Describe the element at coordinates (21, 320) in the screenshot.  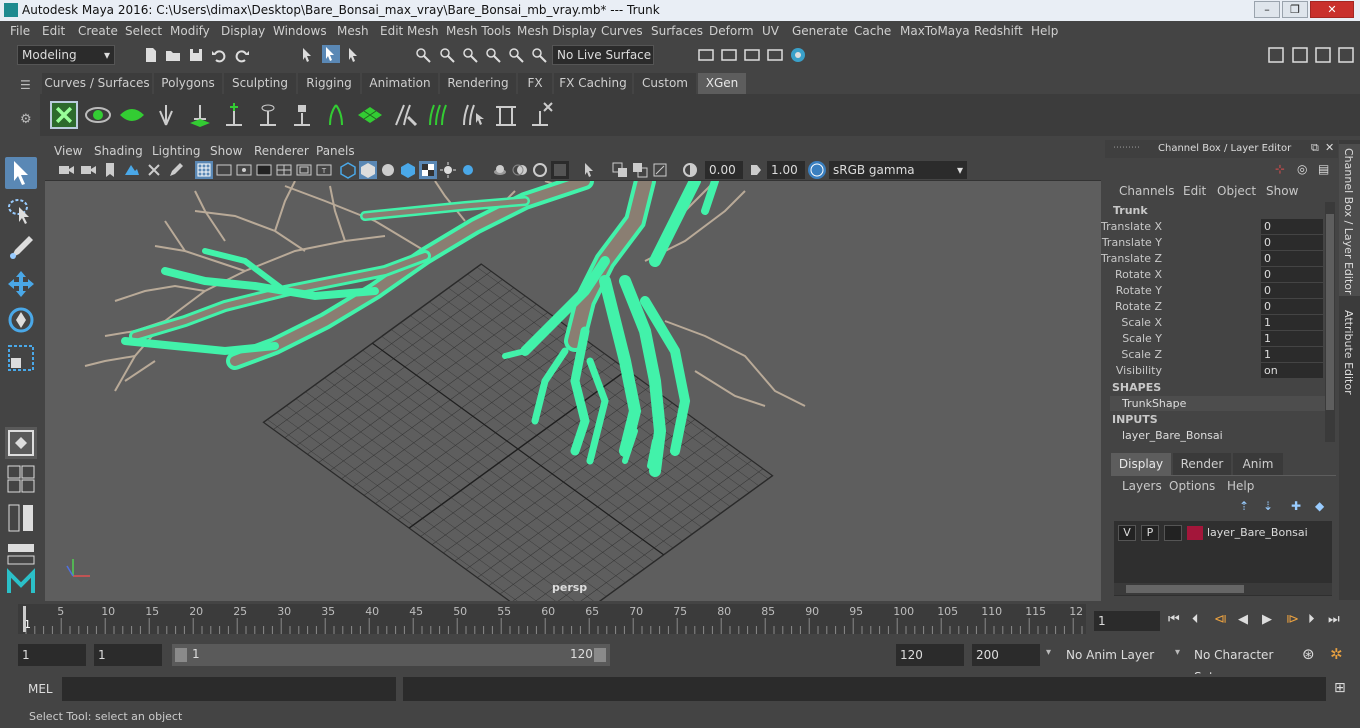
I see `rotate-tool-icon` at that location.